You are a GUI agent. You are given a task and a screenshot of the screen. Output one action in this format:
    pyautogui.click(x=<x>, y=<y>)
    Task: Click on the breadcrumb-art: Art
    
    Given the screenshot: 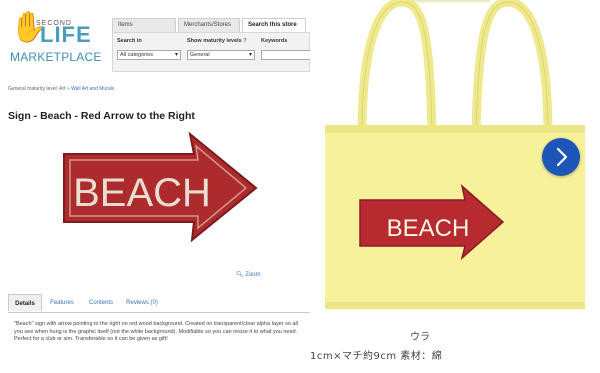 What is the action you would take?
    pyautogui.click(x=62, y=89)
    